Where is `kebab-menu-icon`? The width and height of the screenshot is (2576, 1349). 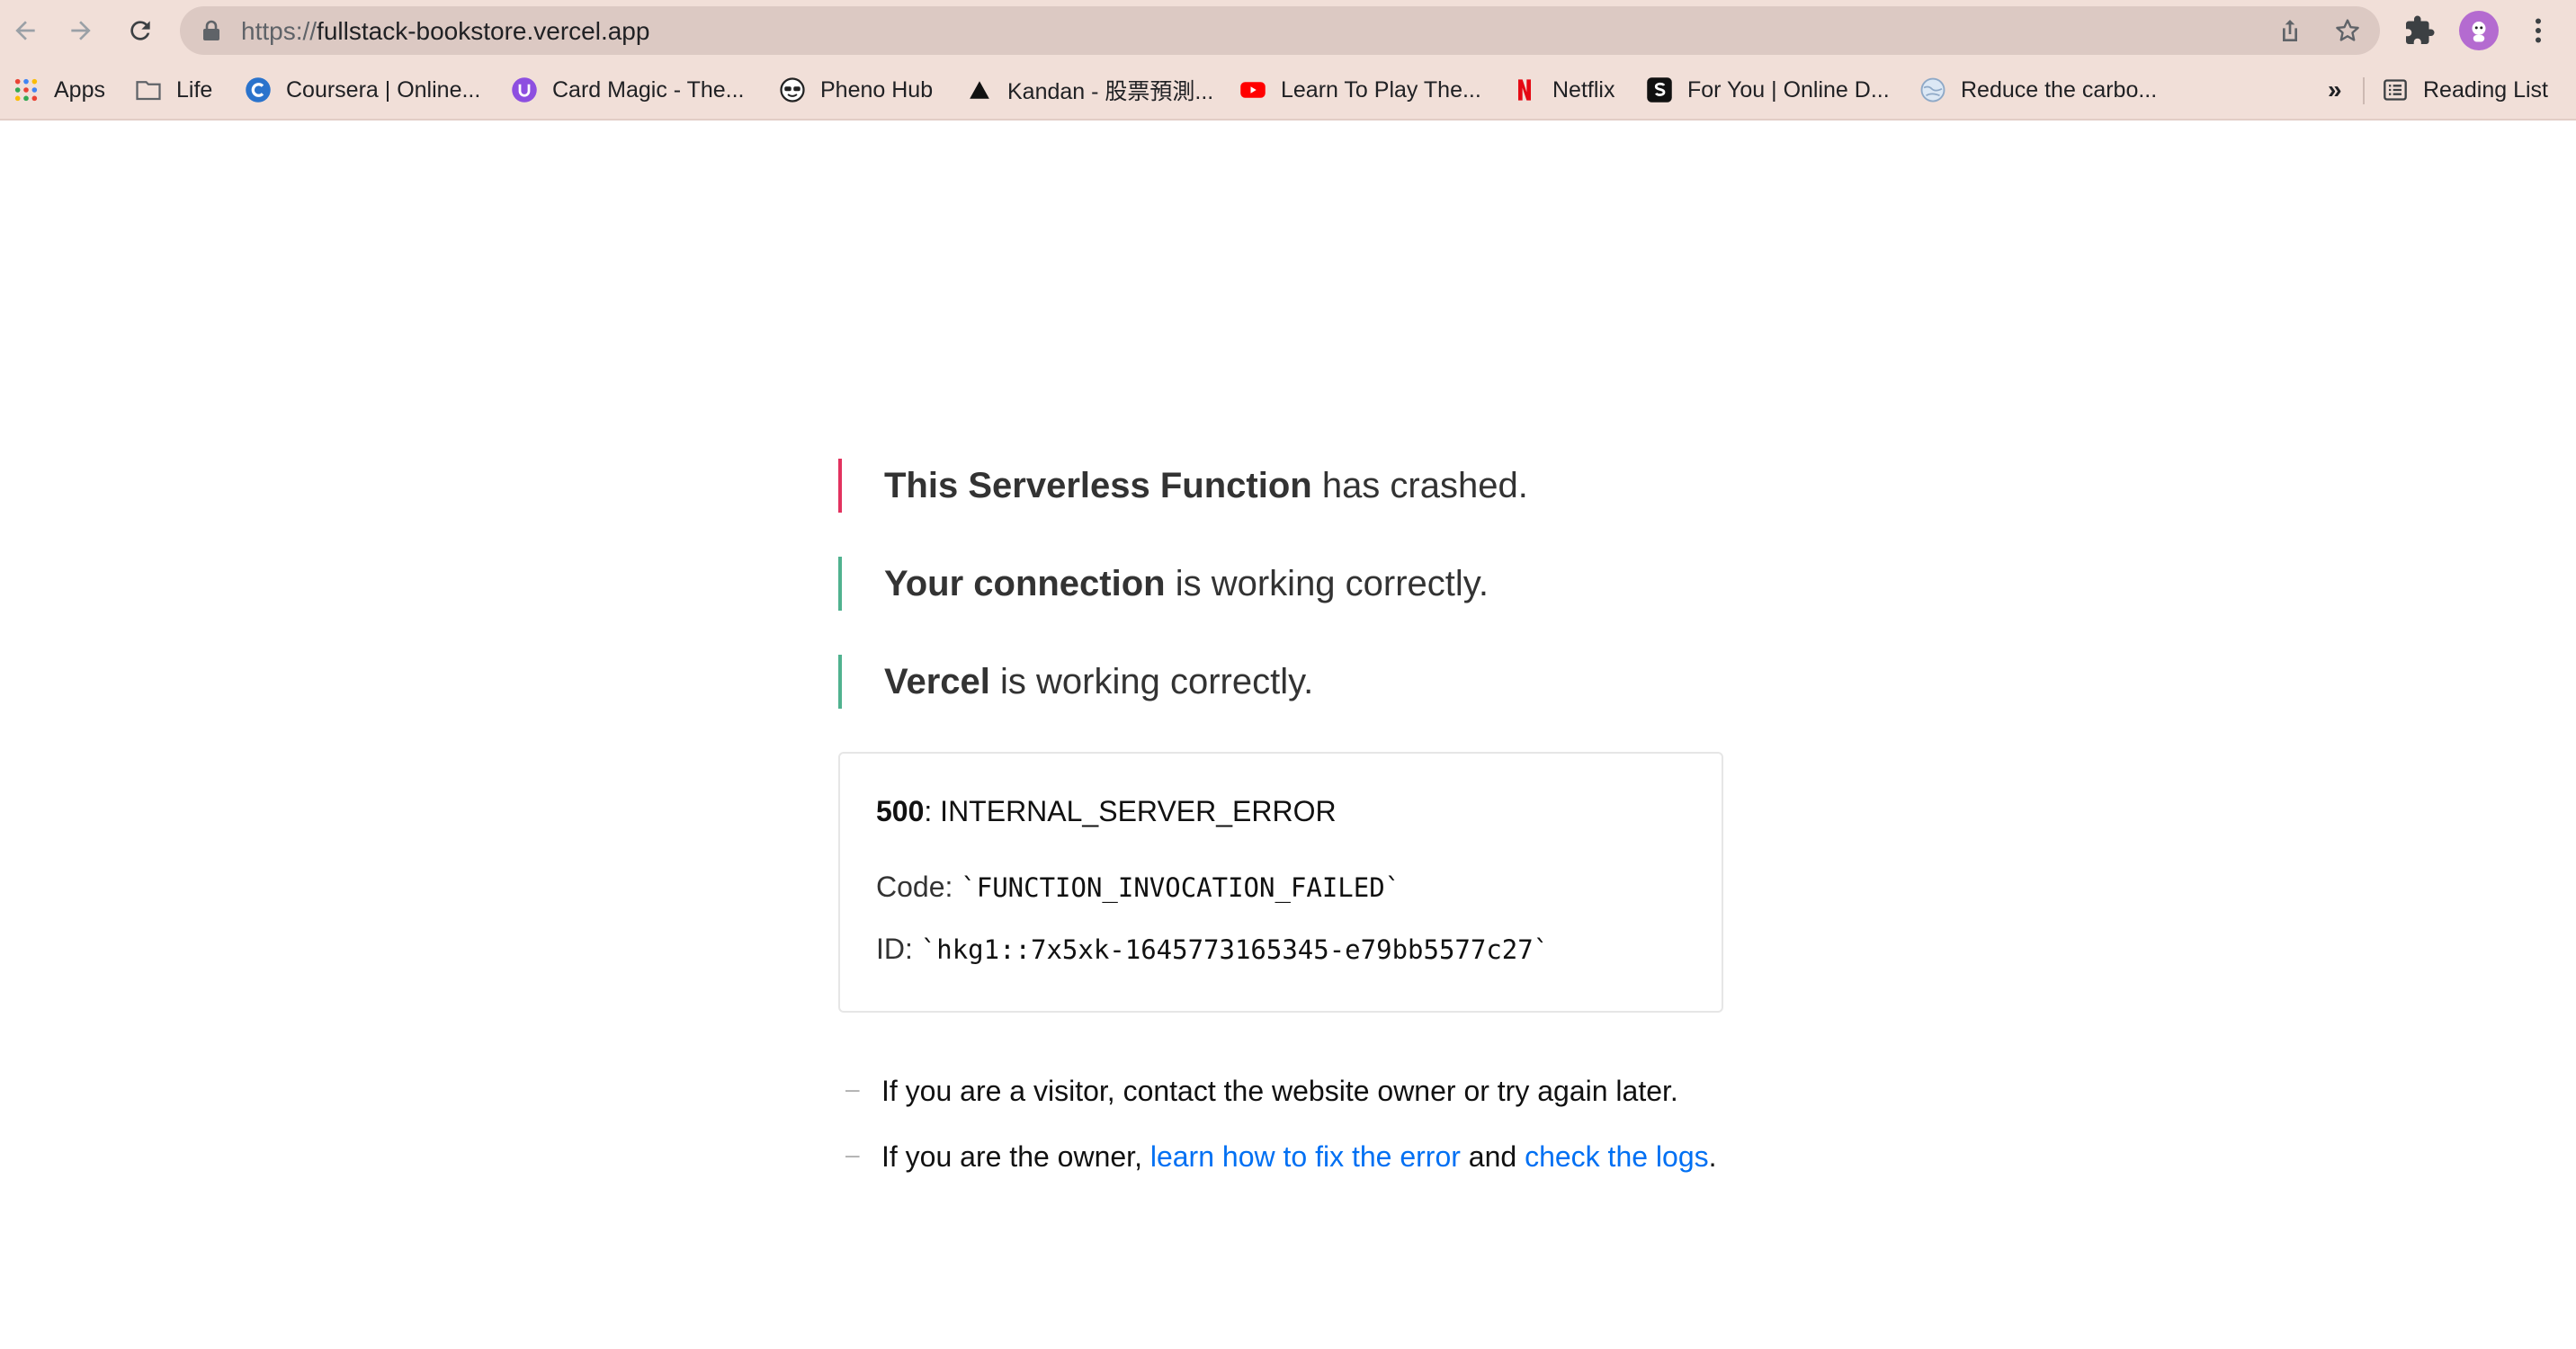
kebab-menu-icon is located at coordinates (2538, 30).